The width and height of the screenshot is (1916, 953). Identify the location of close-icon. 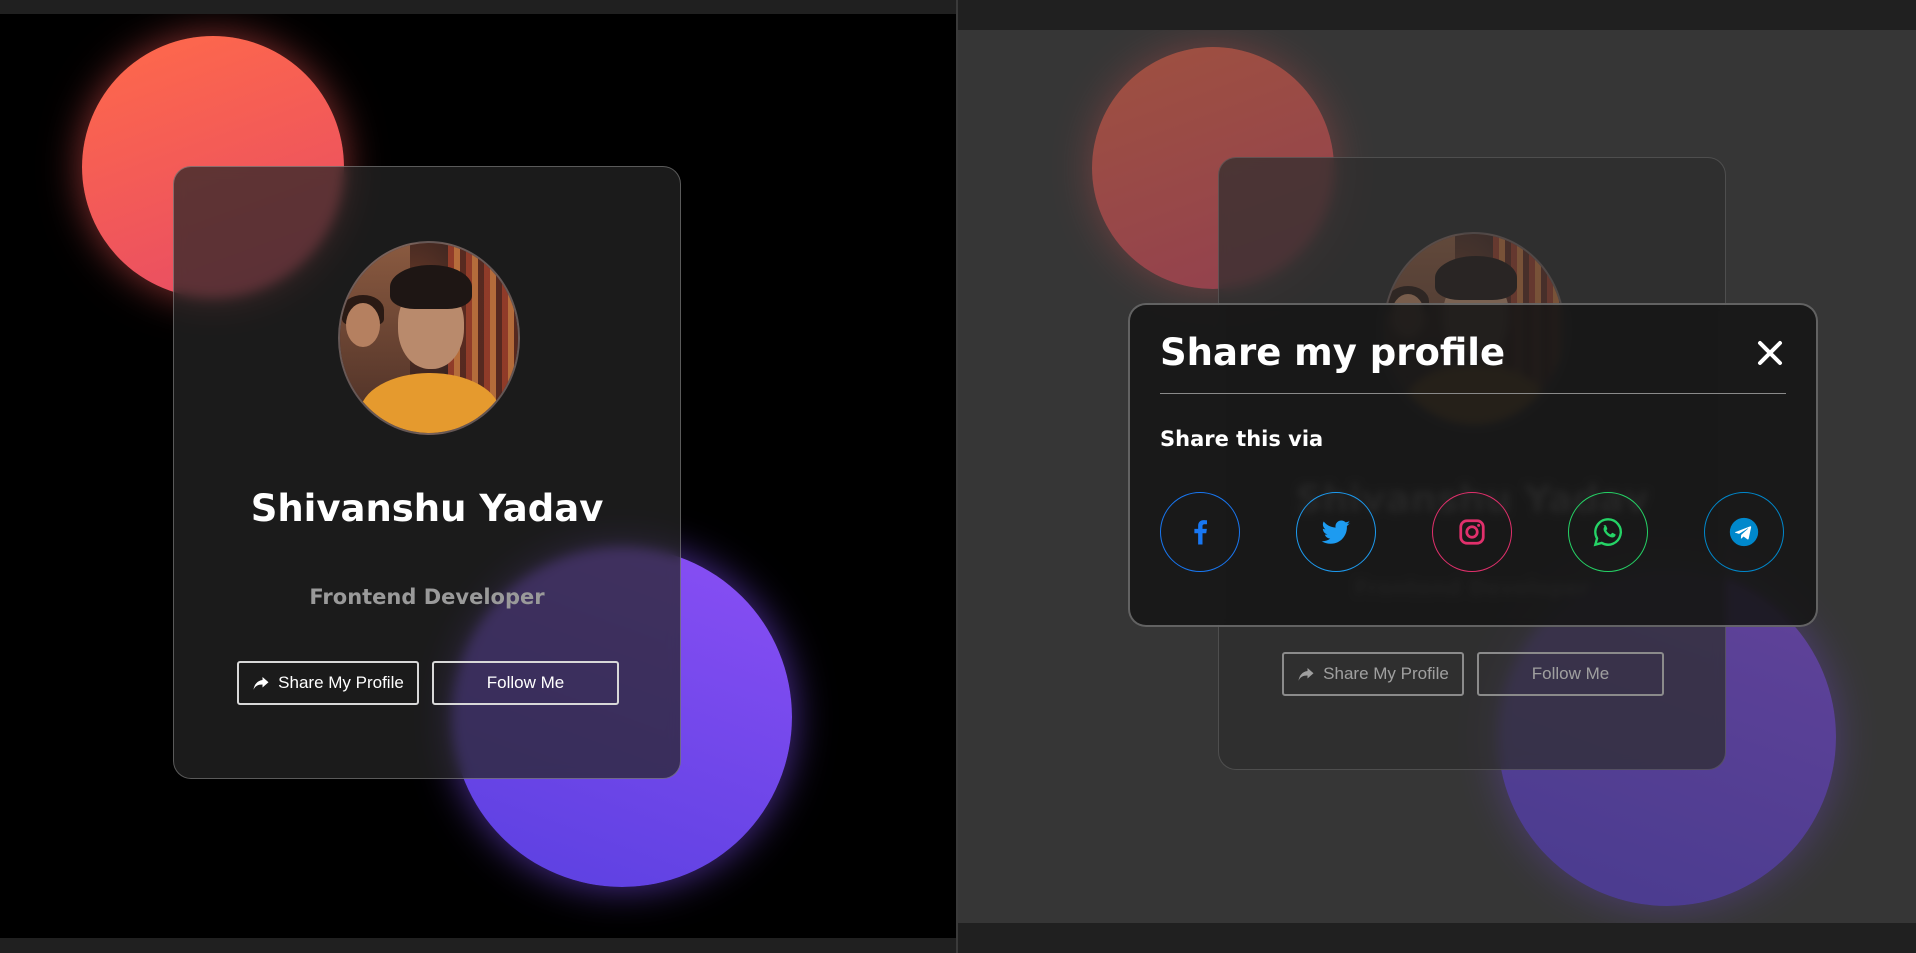
(1770, 353).